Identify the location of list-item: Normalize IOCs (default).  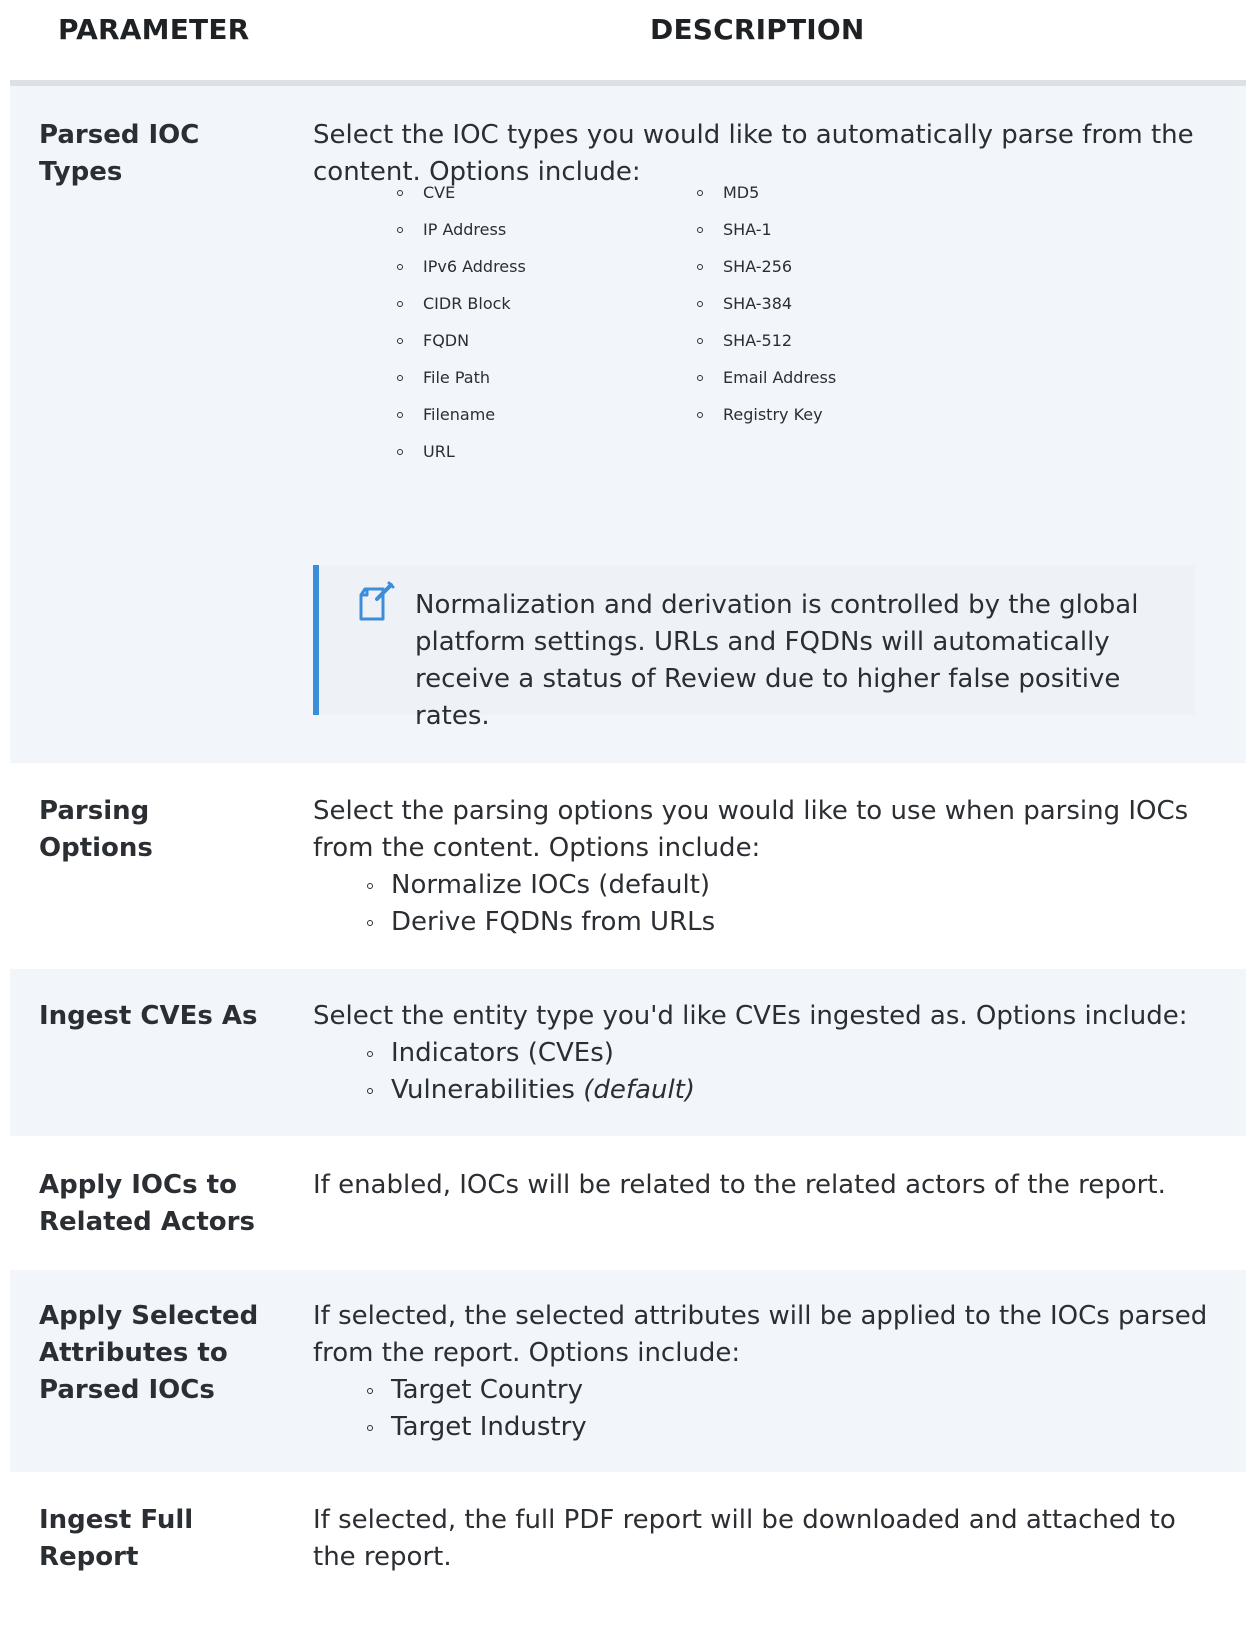
(789, 885).